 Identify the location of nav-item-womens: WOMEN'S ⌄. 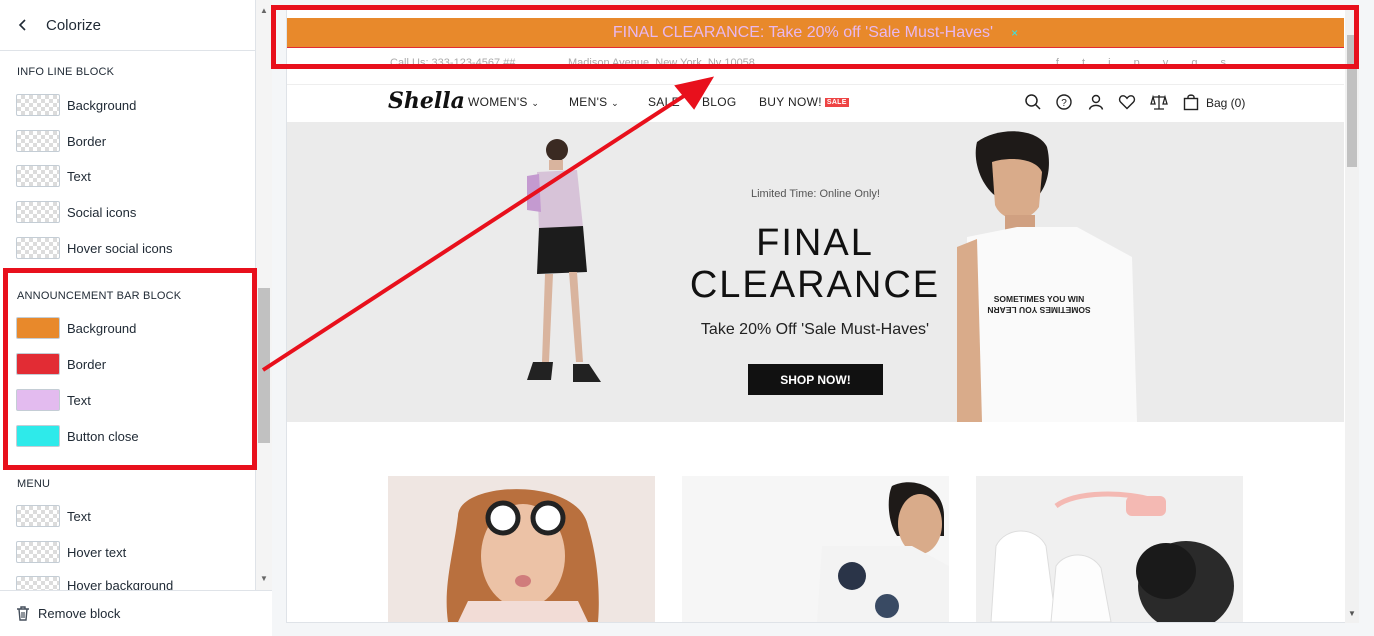
(503, 102).